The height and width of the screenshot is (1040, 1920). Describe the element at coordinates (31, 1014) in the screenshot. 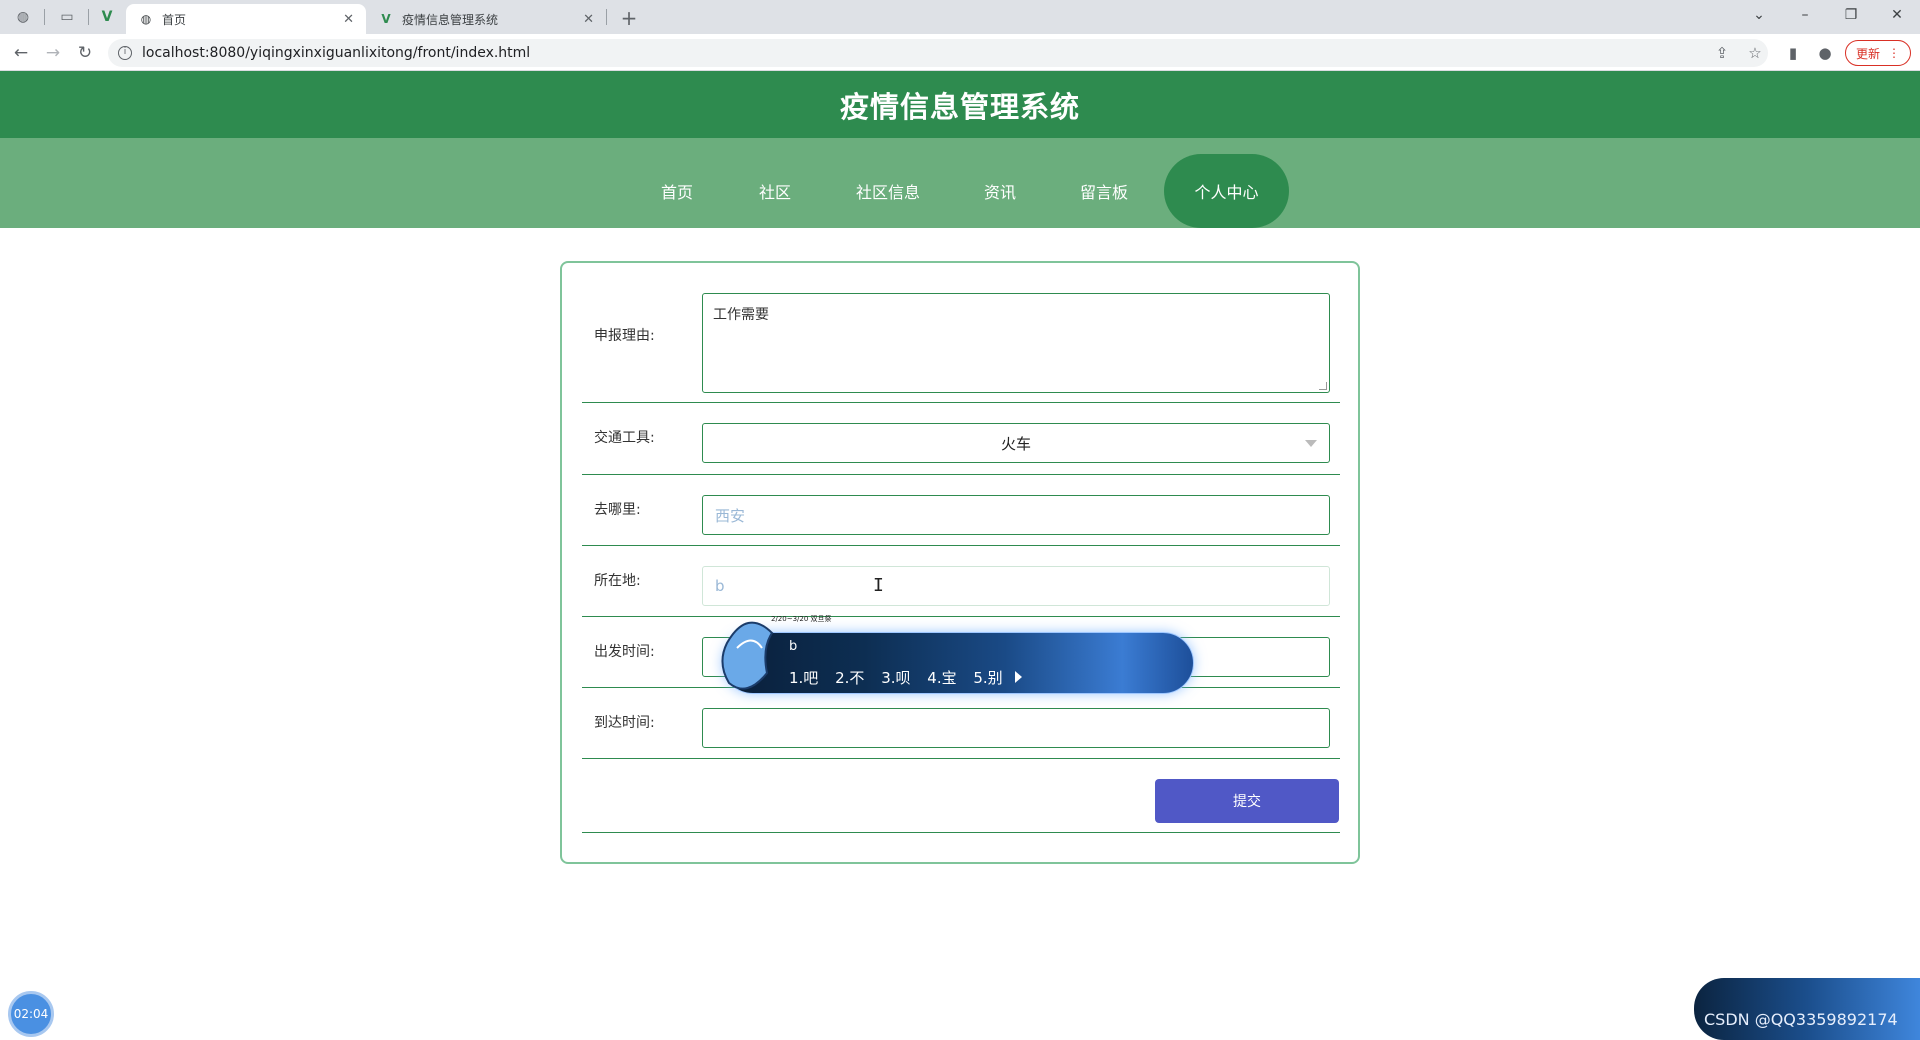

I see `recording-timer-badge: 02:04` at that location.